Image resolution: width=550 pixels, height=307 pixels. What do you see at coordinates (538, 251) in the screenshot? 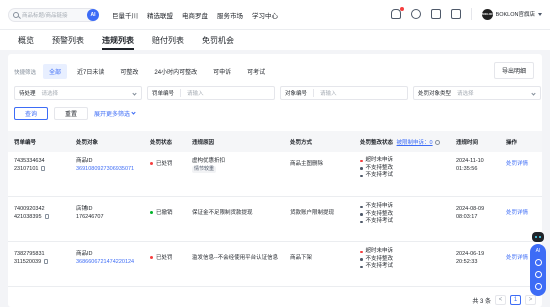
I see `ai-assistant-label: AI` at bounding box center [538, 251].